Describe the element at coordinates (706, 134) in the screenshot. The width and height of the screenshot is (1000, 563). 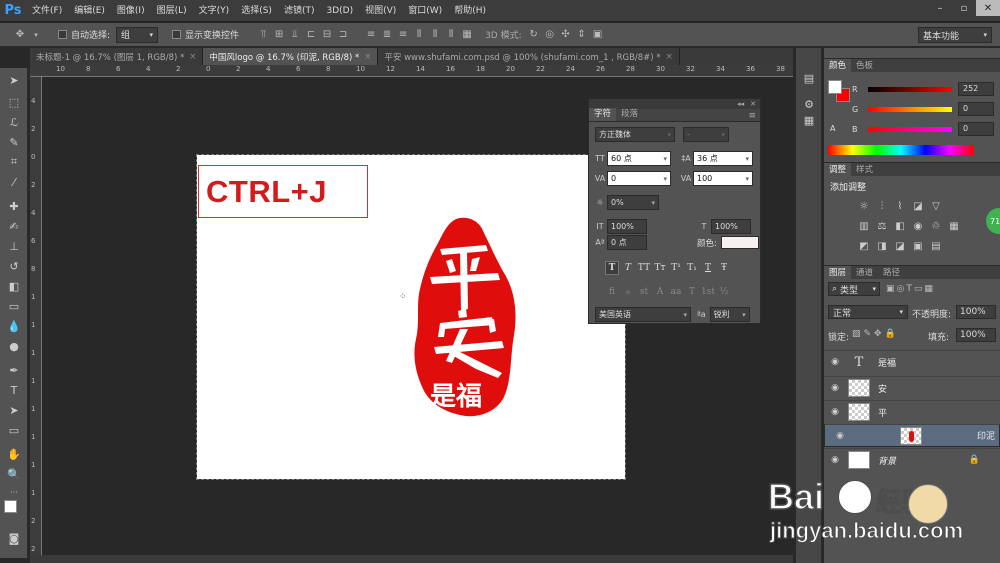
I see `font-style-dropdown: - ▾` at that location.